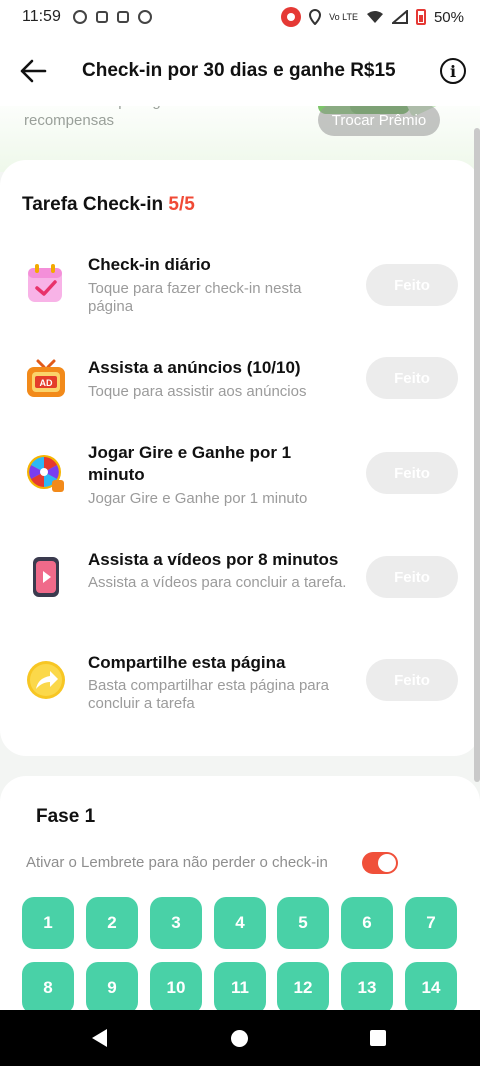 This screenshot has height=1066, width=480. Describe the element at coordinates (240, 17) in the screenshot. I see `status-bar: 11:59 Vo LTE 50%` at that location.